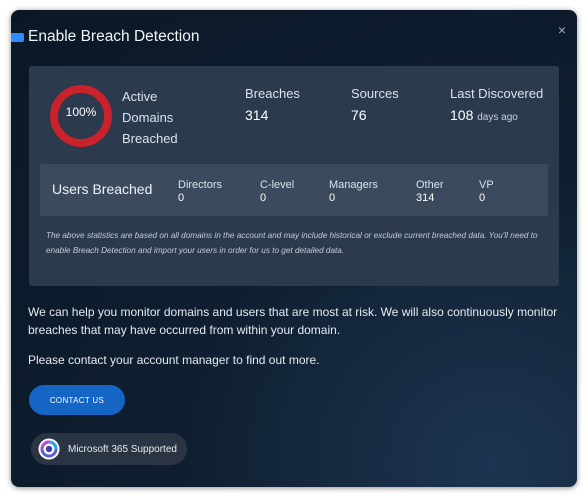 The height and width of the screenshot is (496, 588). What do you see at coordinates (49, 449) in the screenshot?
I see `microsoft-365-icon` at bounding box center [49, 449].